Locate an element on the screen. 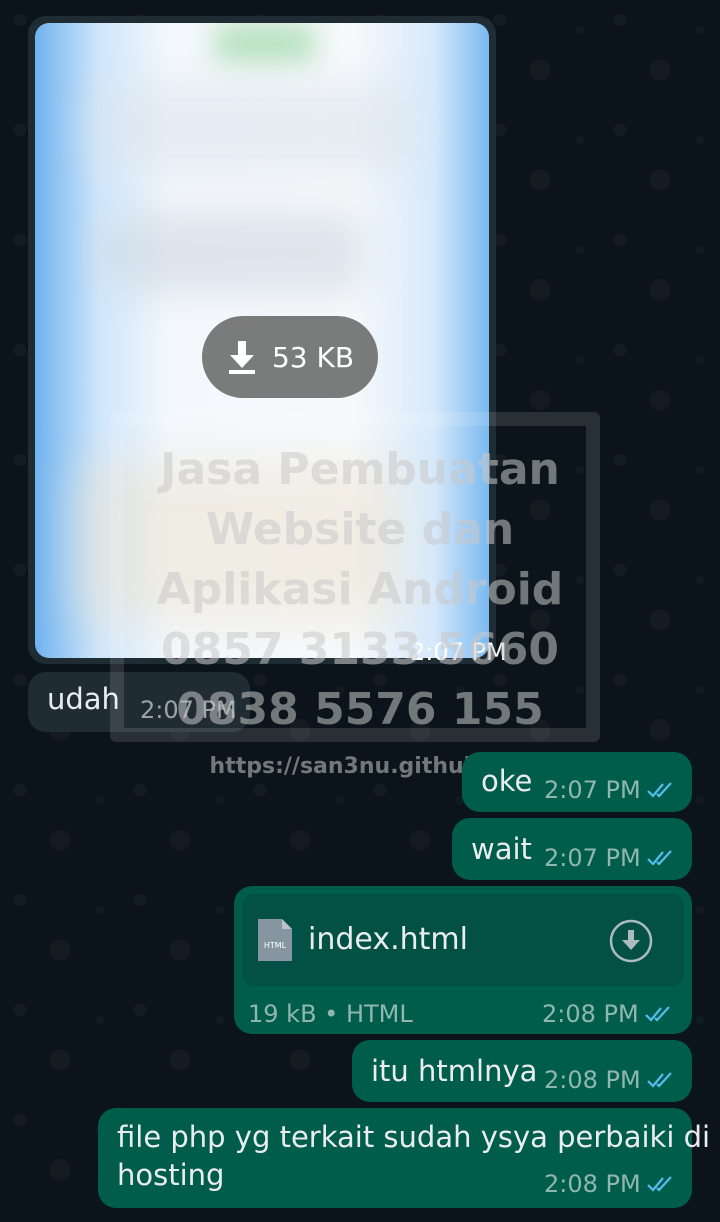 The width and height of the screenshot is (720, 1222). download-size: 53 KB is located at coordinates (313, 357).